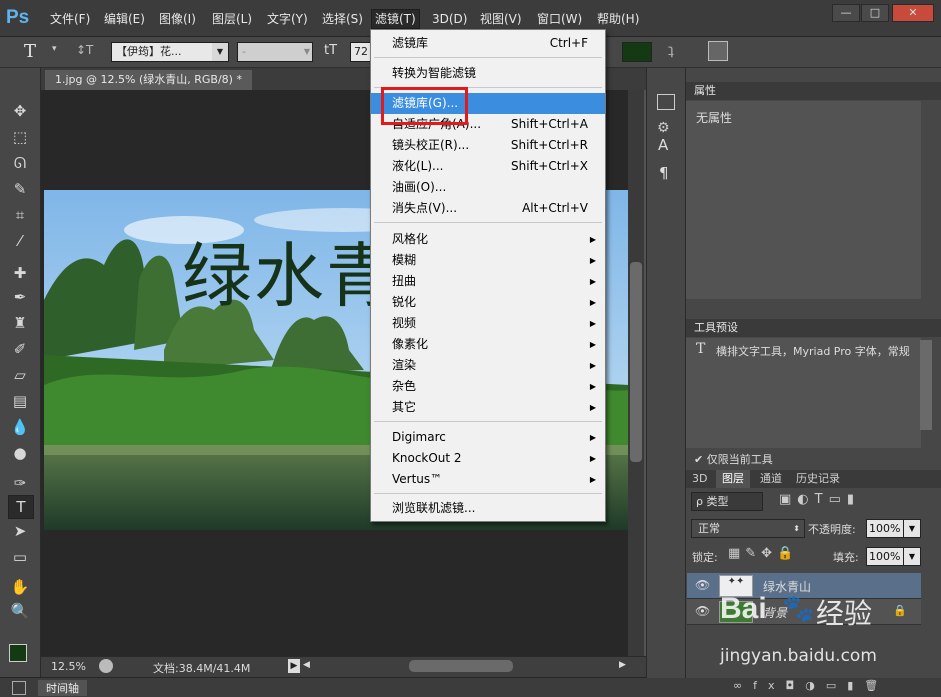 The width and height of the screenshot is (941, 697). I want to click on horizontal-scroll-thumb, so click(461, 666).